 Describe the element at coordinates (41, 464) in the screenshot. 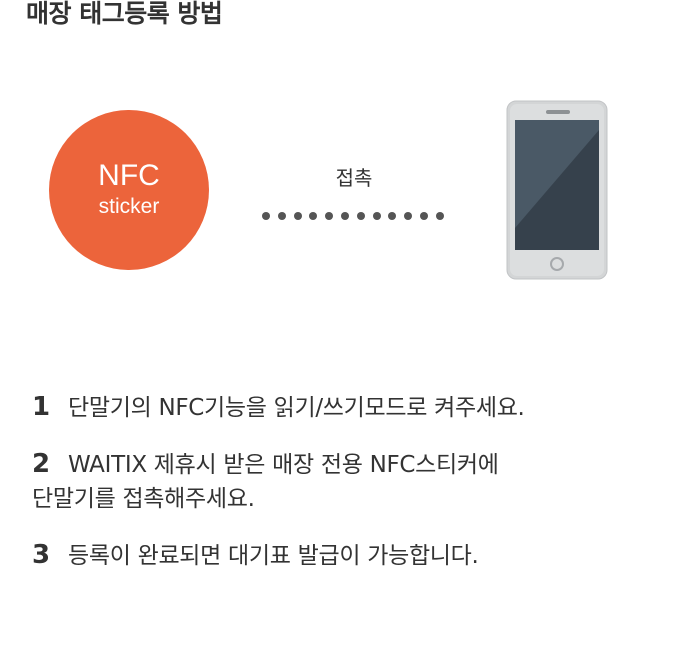

I see `step-number: 2` at that location.